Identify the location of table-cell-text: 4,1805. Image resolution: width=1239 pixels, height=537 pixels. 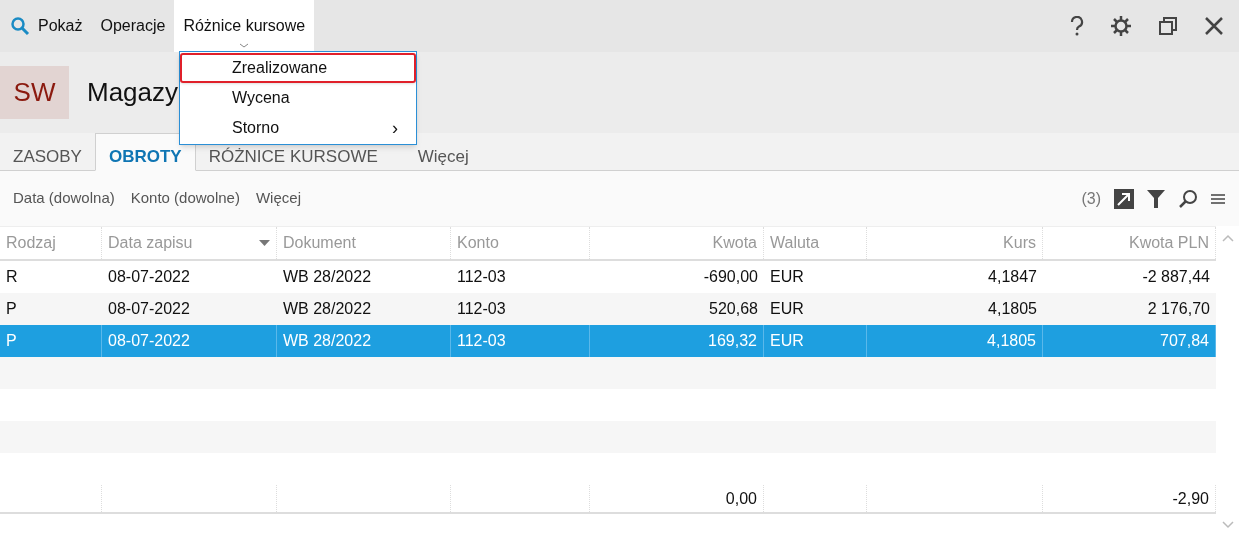
(1012, 309).